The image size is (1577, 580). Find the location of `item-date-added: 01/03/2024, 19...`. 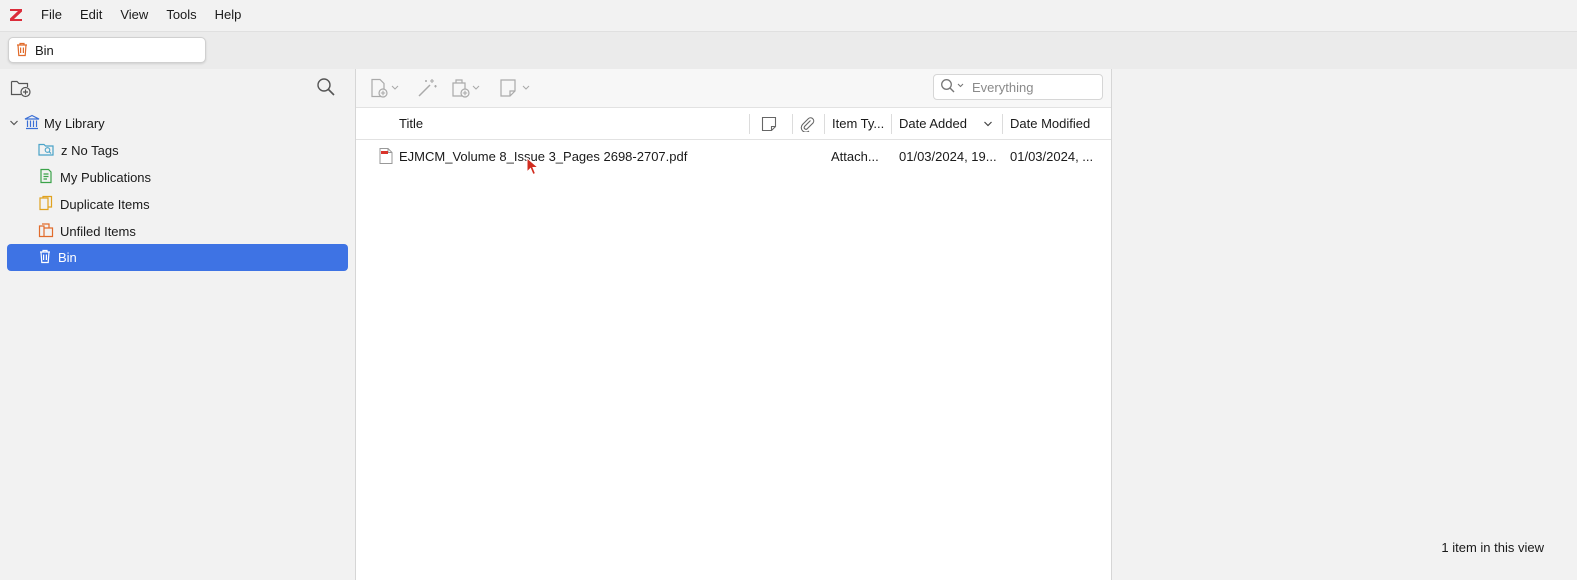

item-date-added: 01/03/2024, 19... is located at coordinates (948, 156).